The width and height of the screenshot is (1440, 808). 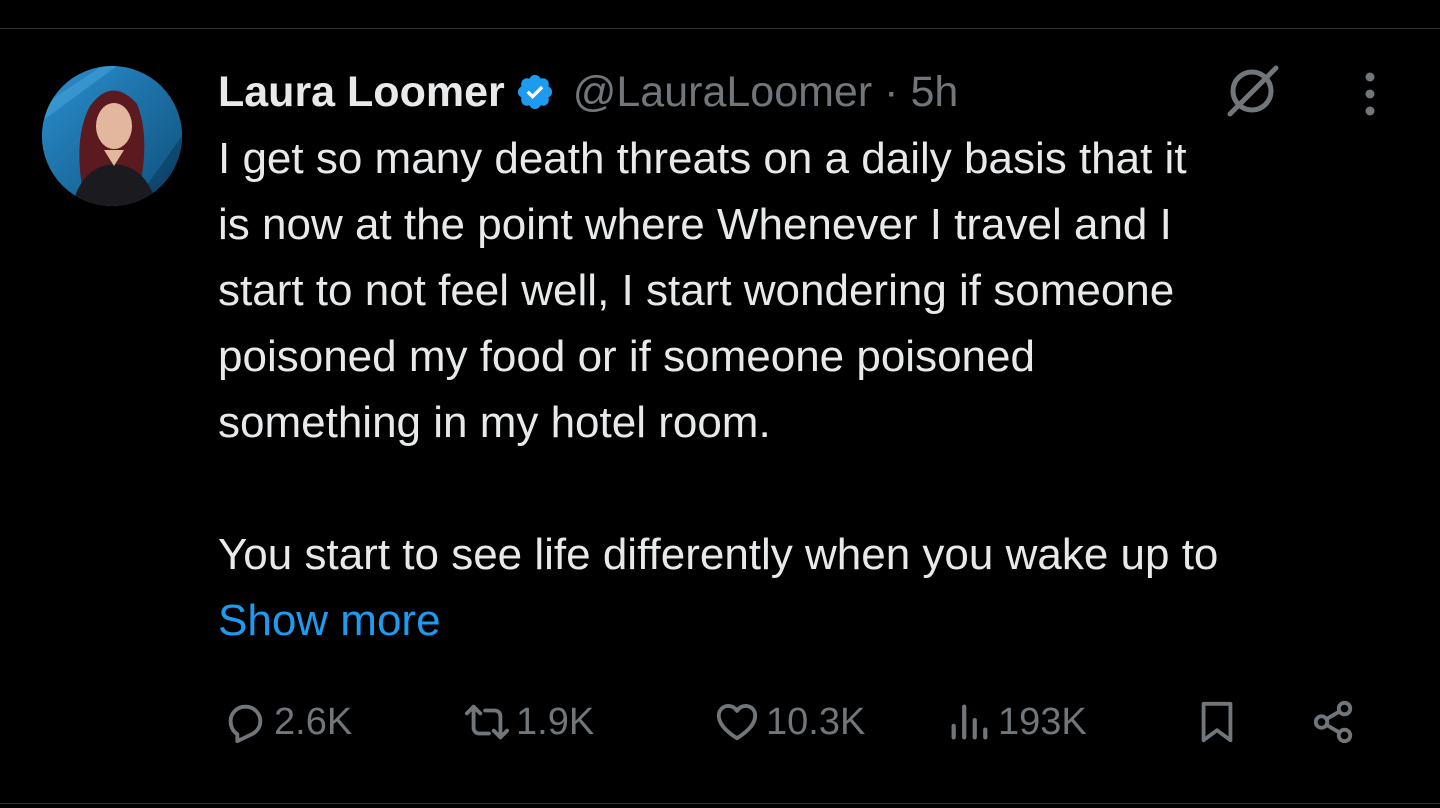 I want to click on bookmark-button, so click(x=1217, y=722).